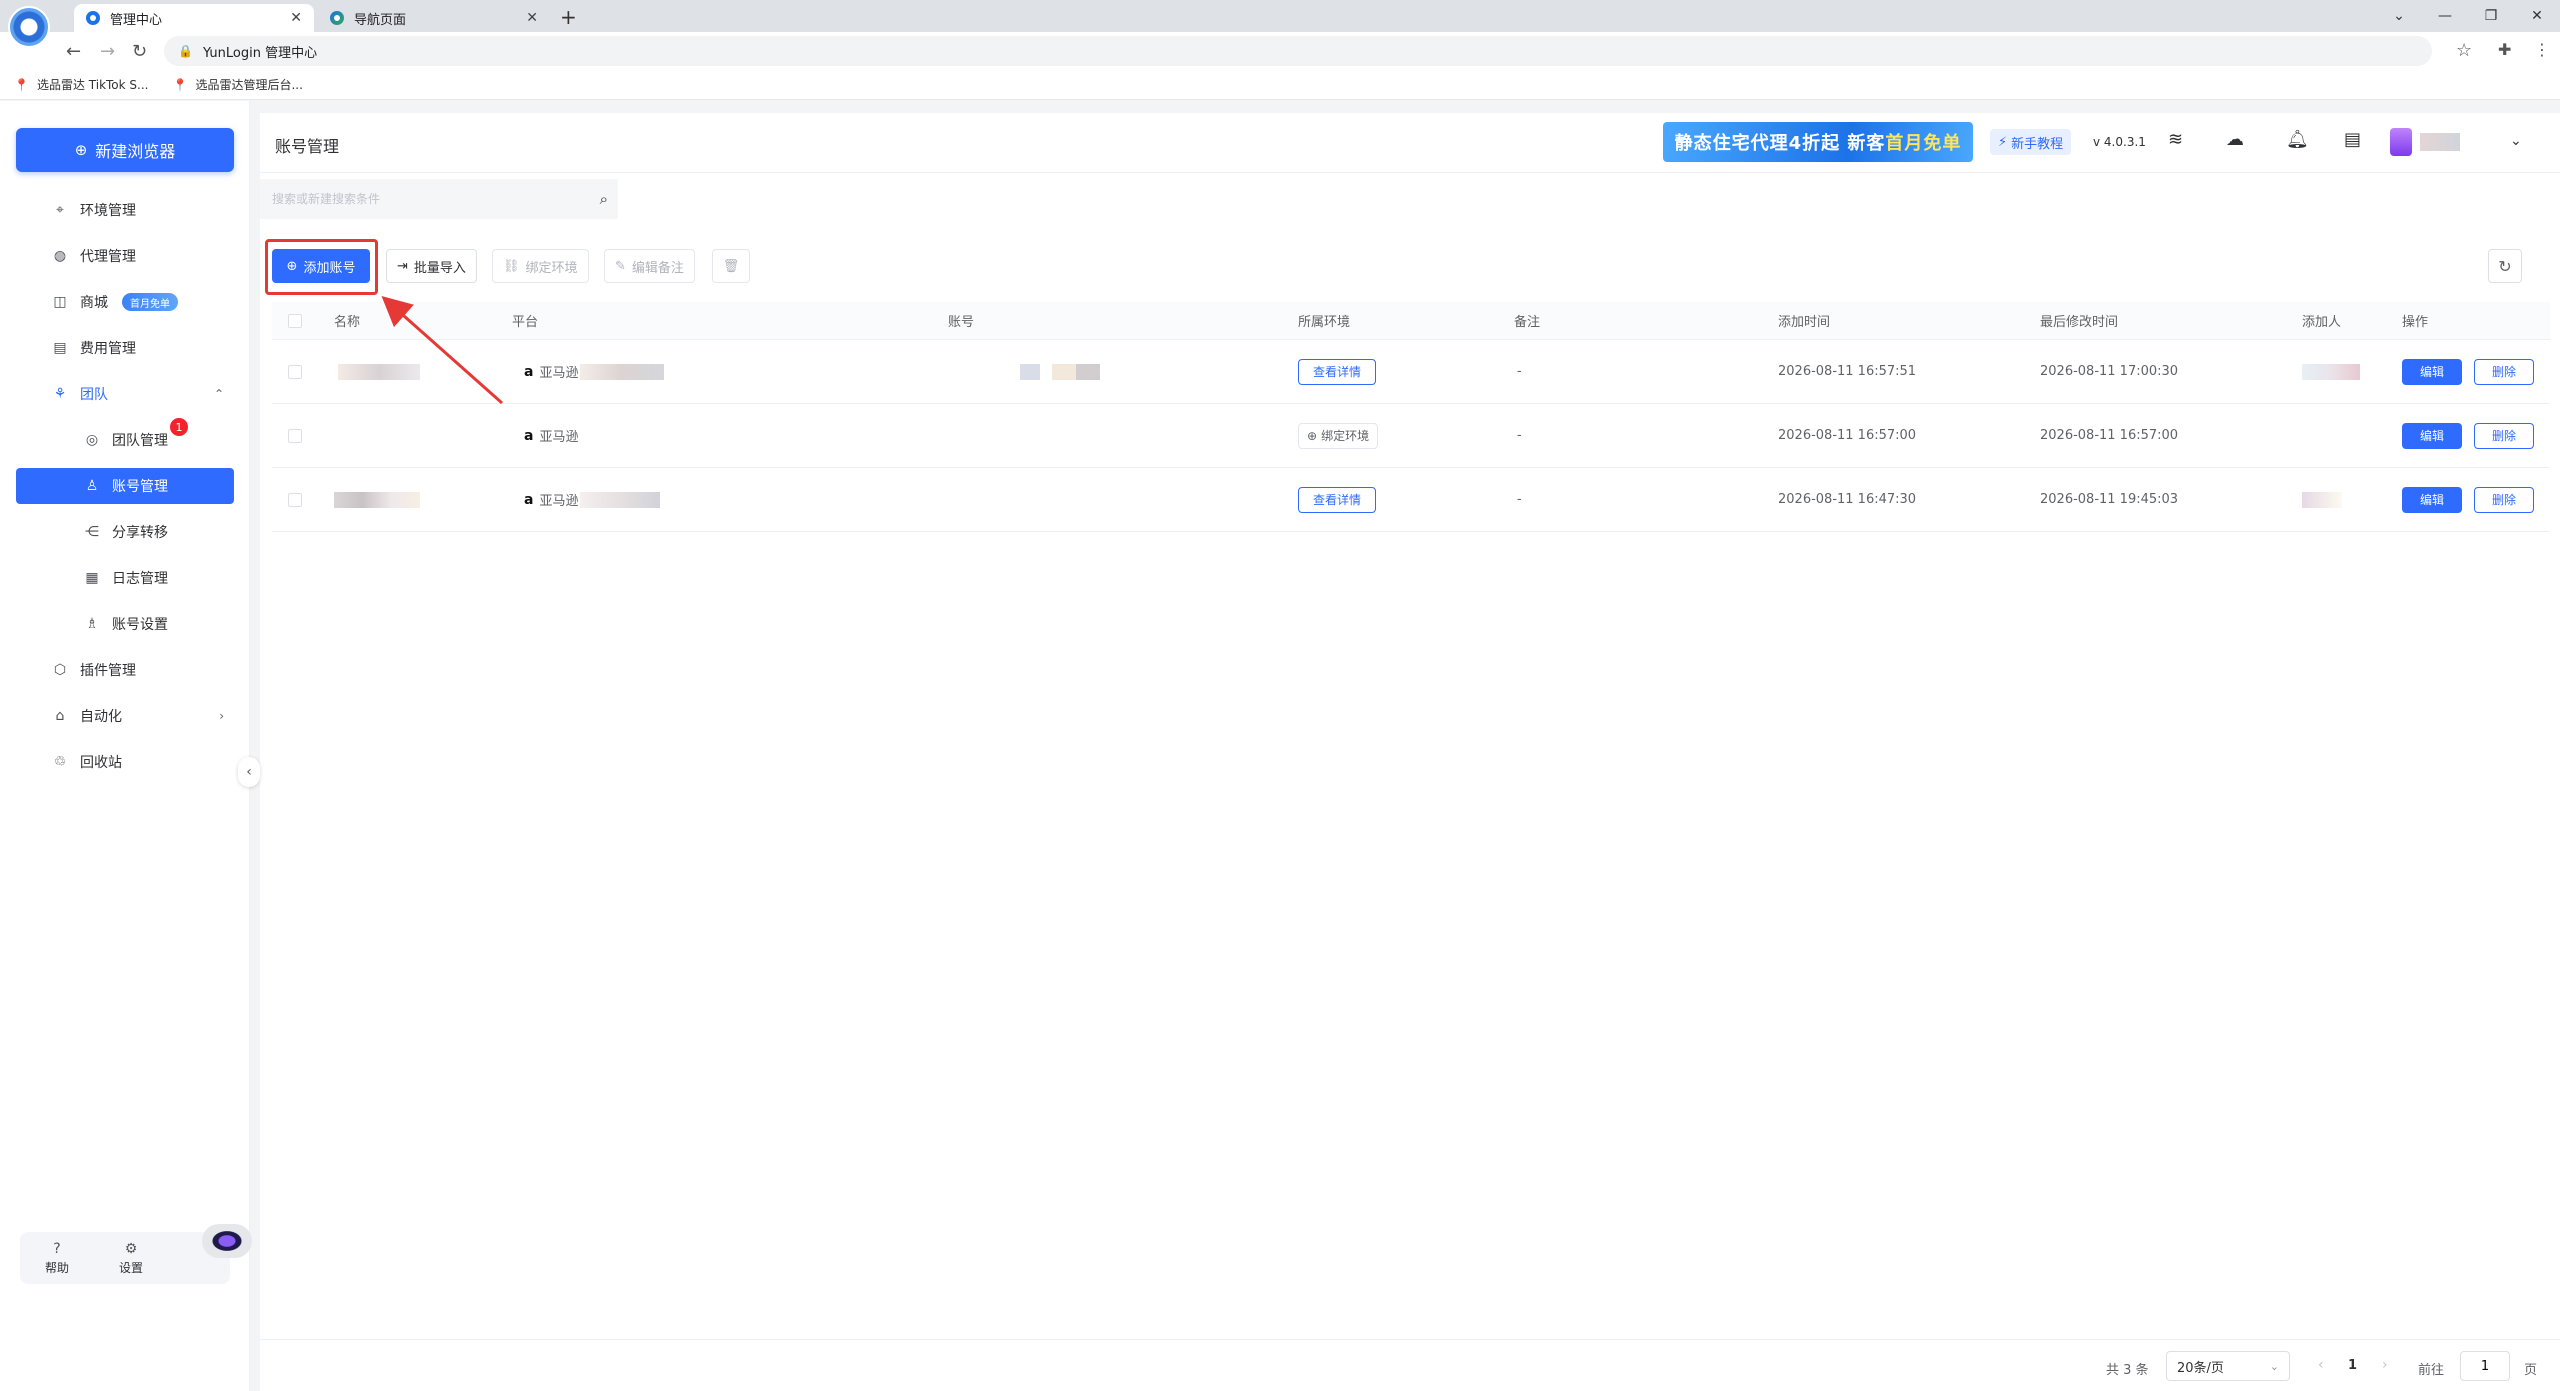 Image resolution: width=2560 pixels, height=1391 pixels. I want to click on account-cell, so click(1060, 371).